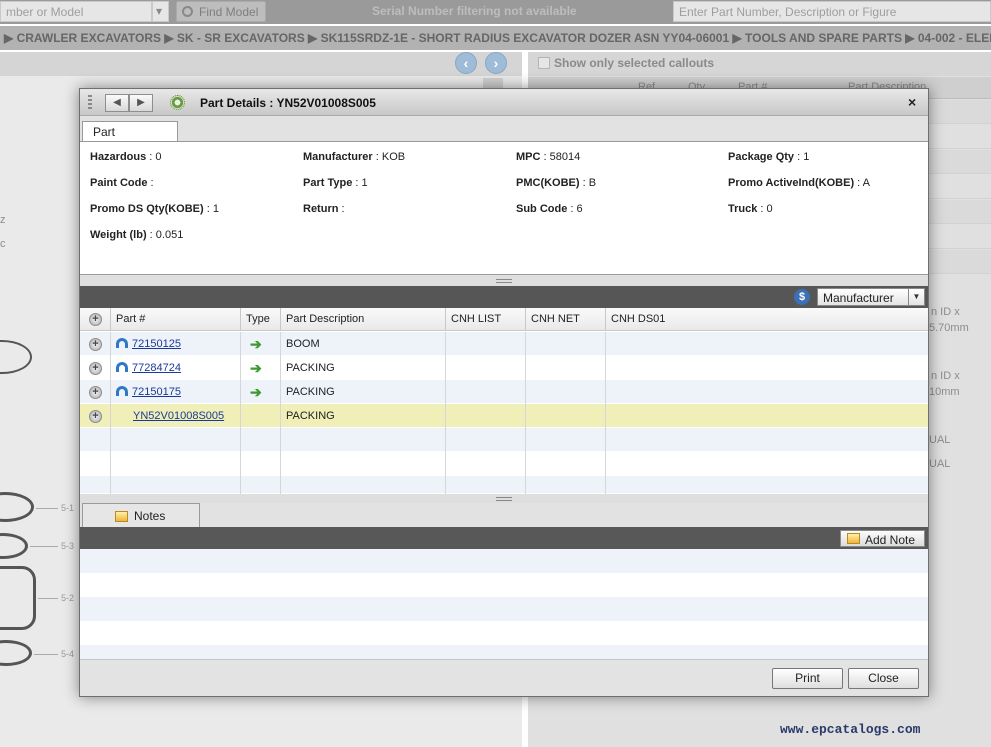  Describe the element at coordinates (154, 209) in the screenshot. I see `attr-promo-ds-qty: Promo DS Qty(KOBE) : 1` at that location.